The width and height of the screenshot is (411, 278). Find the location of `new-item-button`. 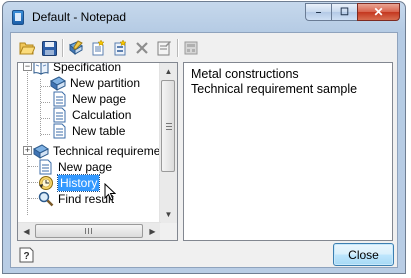

new-item-button is located at coordinates (120, 48).